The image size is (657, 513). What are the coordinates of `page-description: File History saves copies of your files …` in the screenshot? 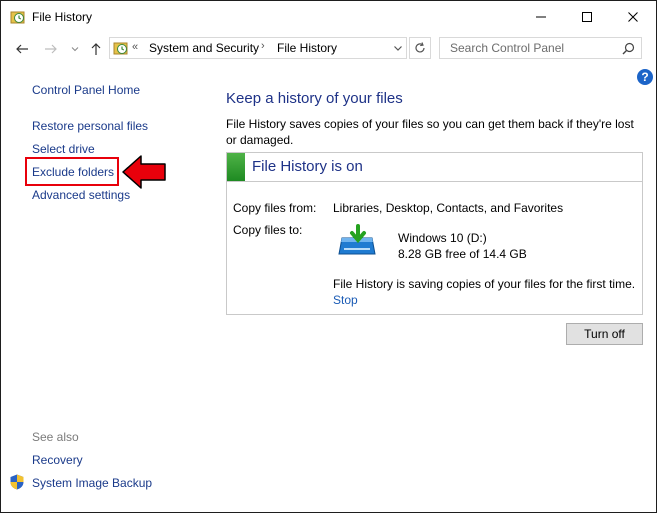 It's located at (430, 132).